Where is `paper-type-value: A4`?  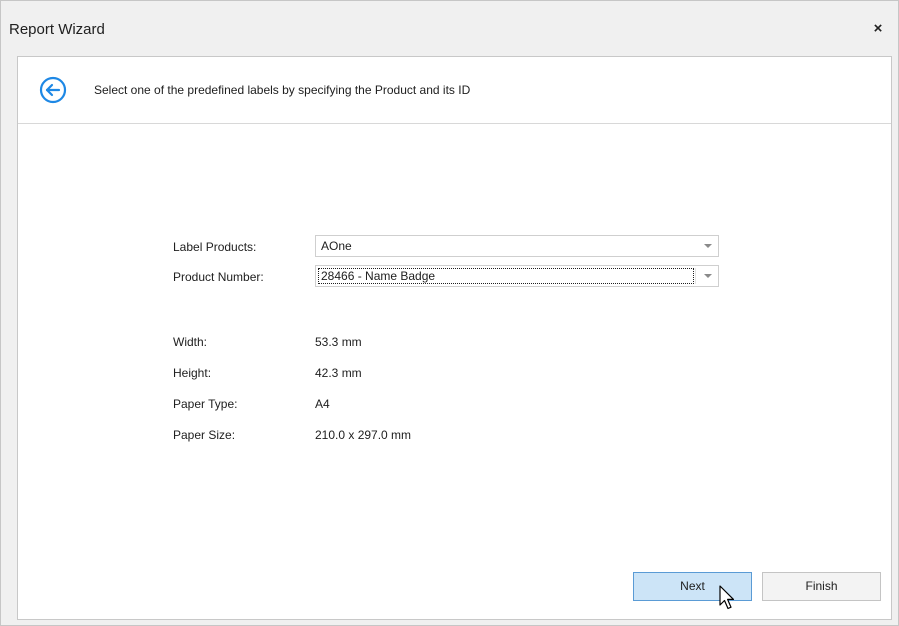
paper-type-value: A4 is located at coordinates (322, 404).